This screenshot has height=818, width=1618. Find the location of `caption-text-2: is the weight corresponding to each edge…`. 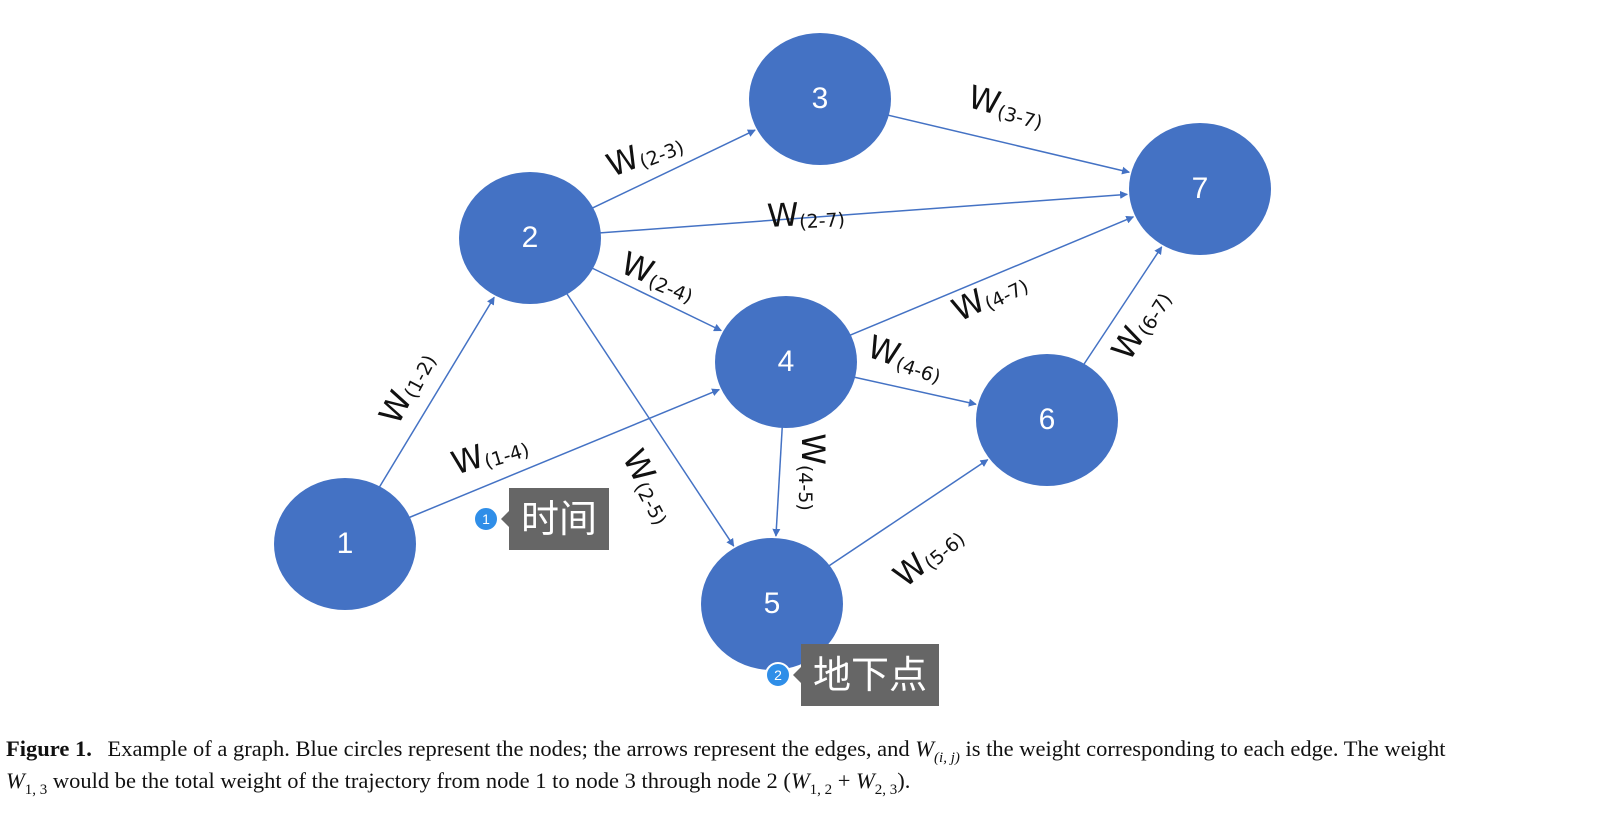

caption-text-2: is the weight corresponding to each edge… is located at coordinates (1205, 748).